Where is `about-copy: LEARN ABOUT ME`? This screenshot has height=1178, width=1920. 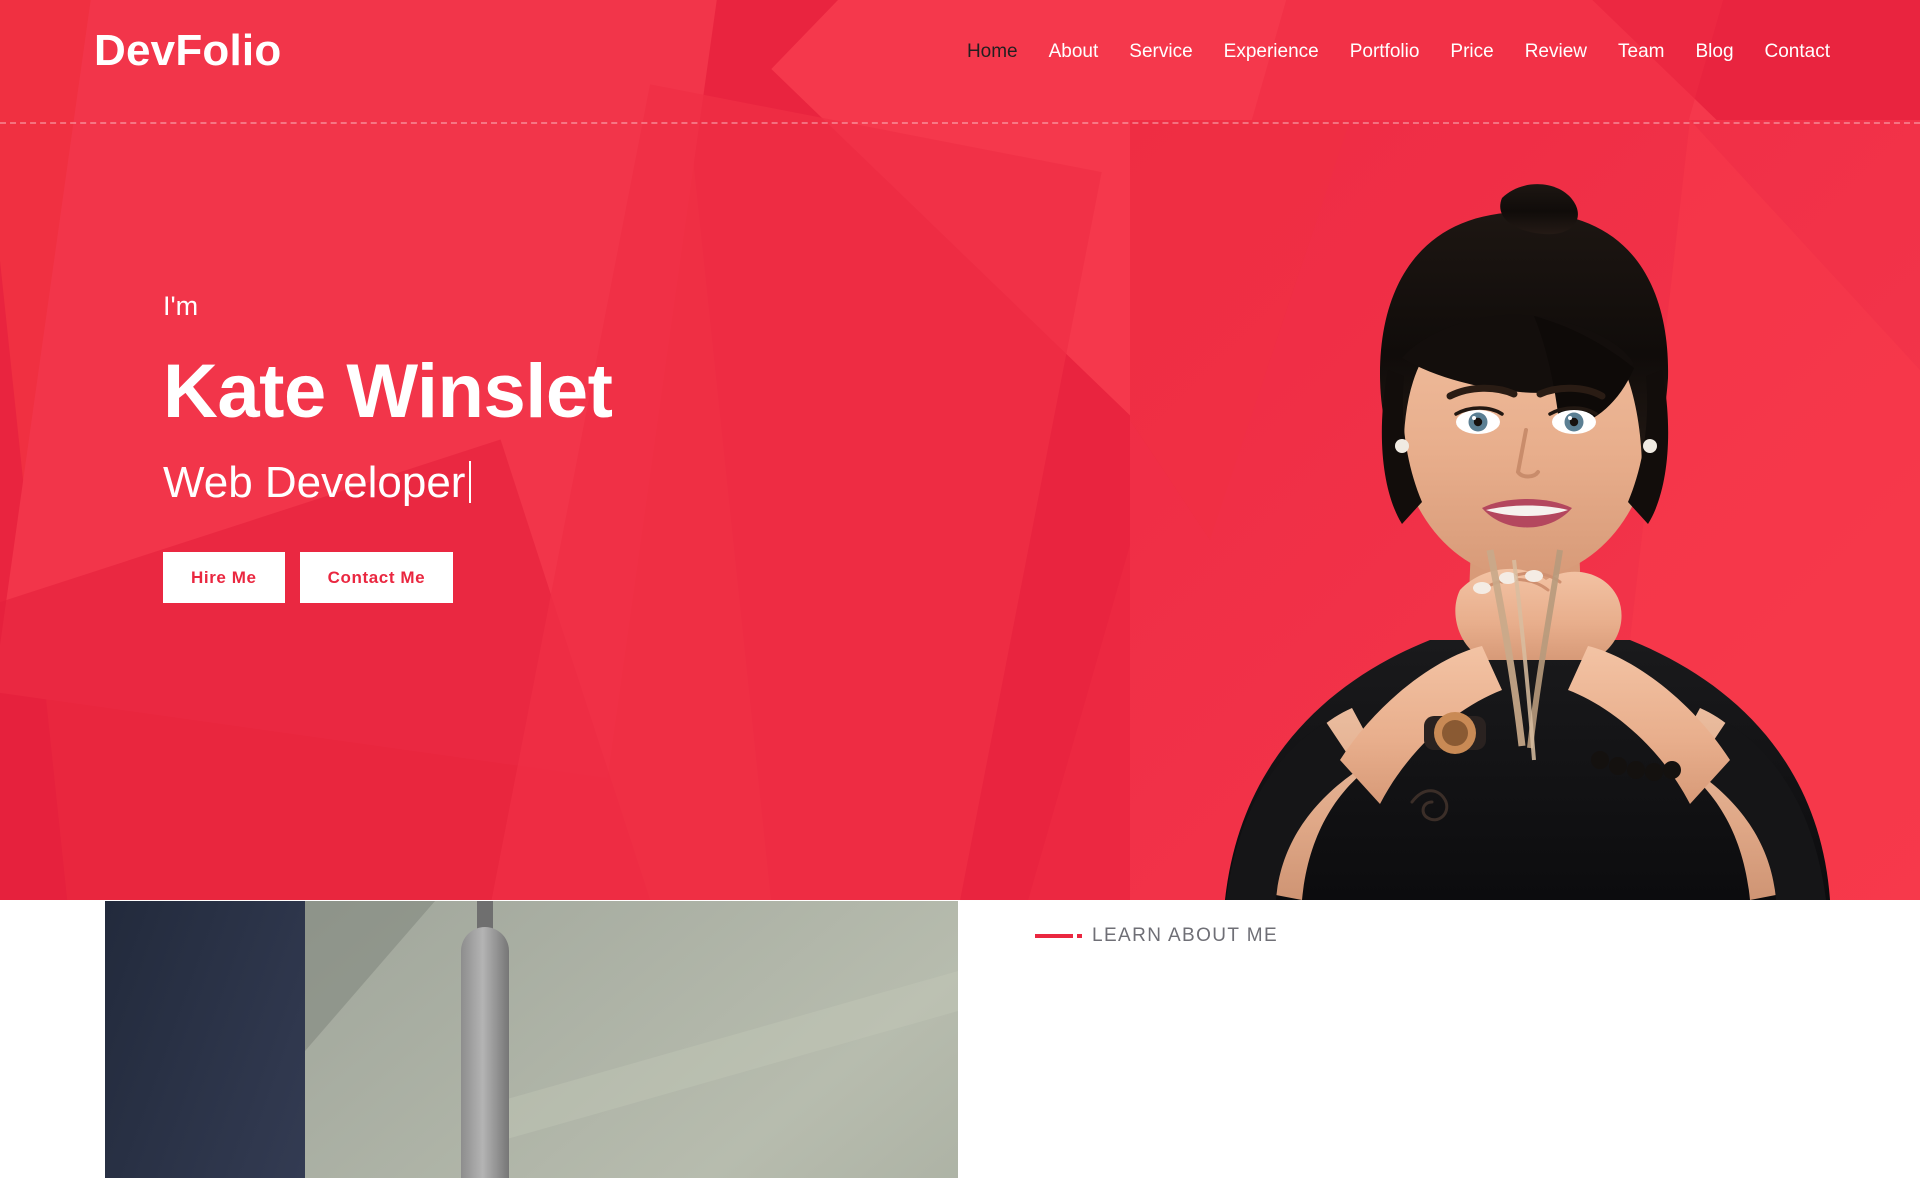
about-copy: LEARN ABOUT ME is located at coordinates (1415, 1039).